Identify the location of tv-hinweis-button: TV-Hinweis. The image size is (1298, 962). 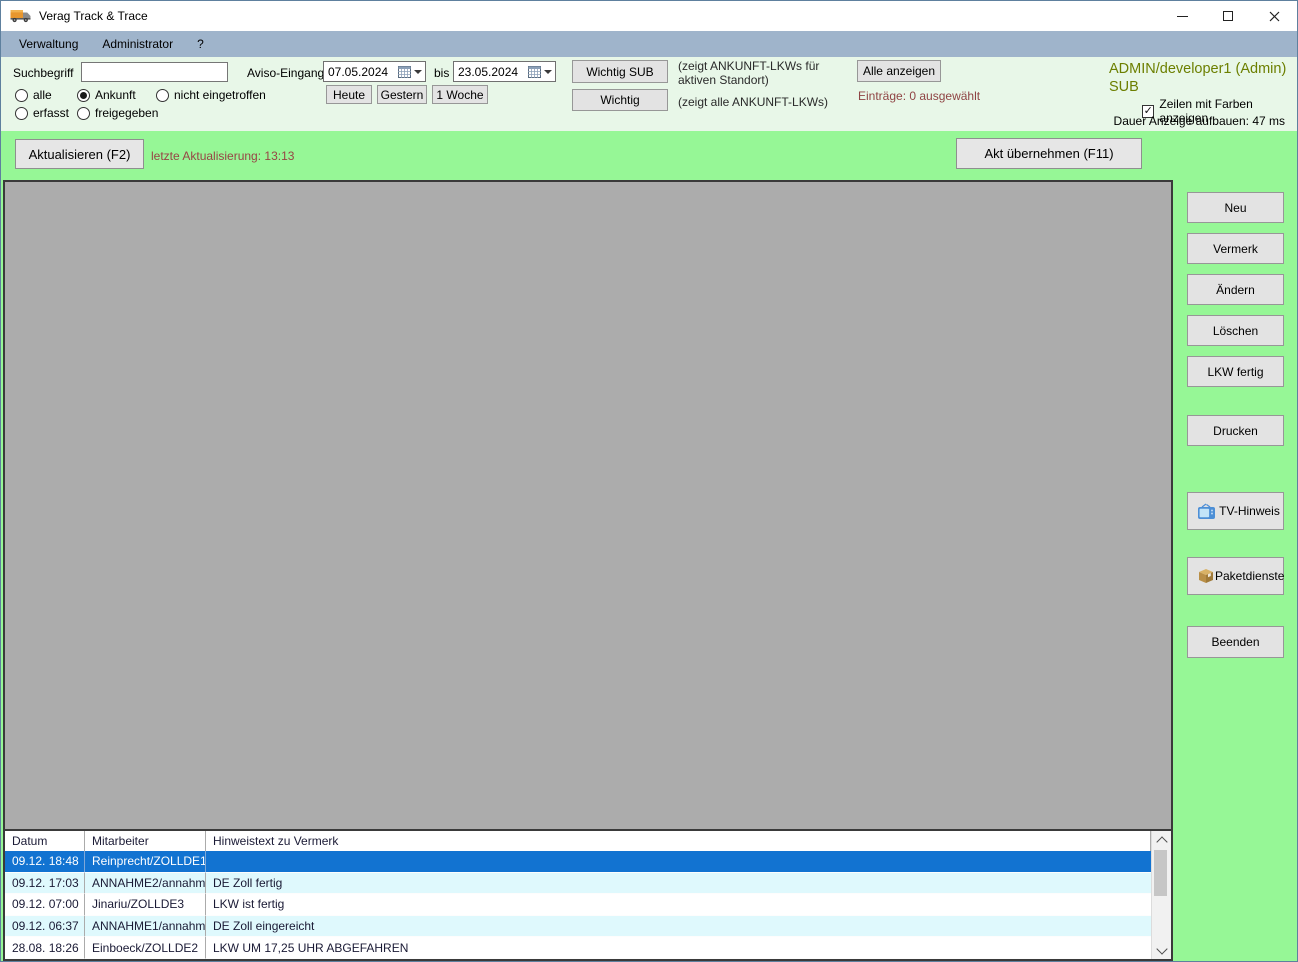
(1235, 511).